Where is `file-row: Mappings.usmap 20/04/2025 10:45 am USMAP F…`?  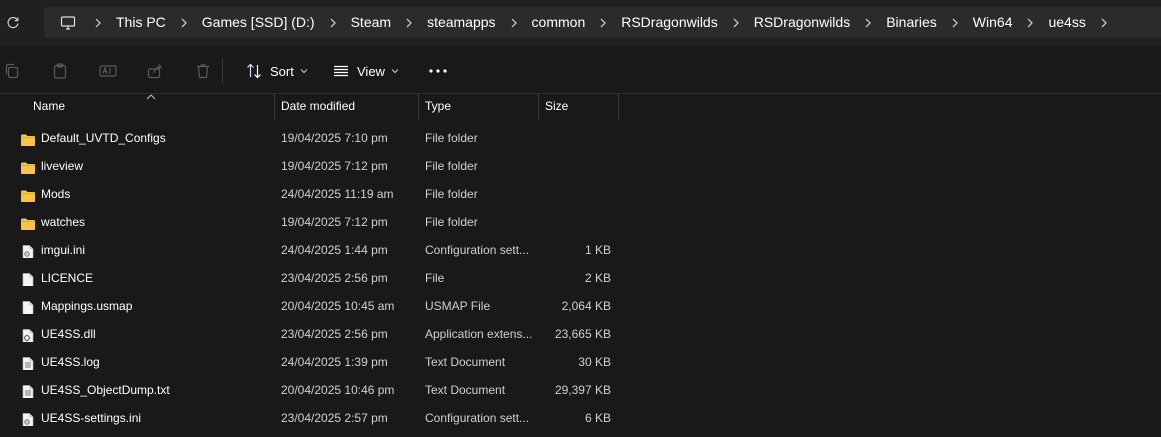
file-row: Mappings.usmap 20/04/2025 10:45 am USMAP F… is located at coordinates (580, 306).